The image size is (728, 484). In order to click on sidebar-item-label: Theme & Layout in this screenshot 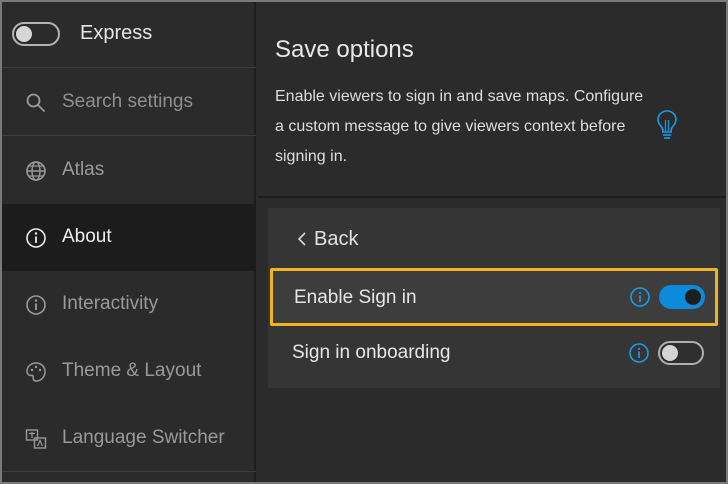, I will do `click(132, 370)`.